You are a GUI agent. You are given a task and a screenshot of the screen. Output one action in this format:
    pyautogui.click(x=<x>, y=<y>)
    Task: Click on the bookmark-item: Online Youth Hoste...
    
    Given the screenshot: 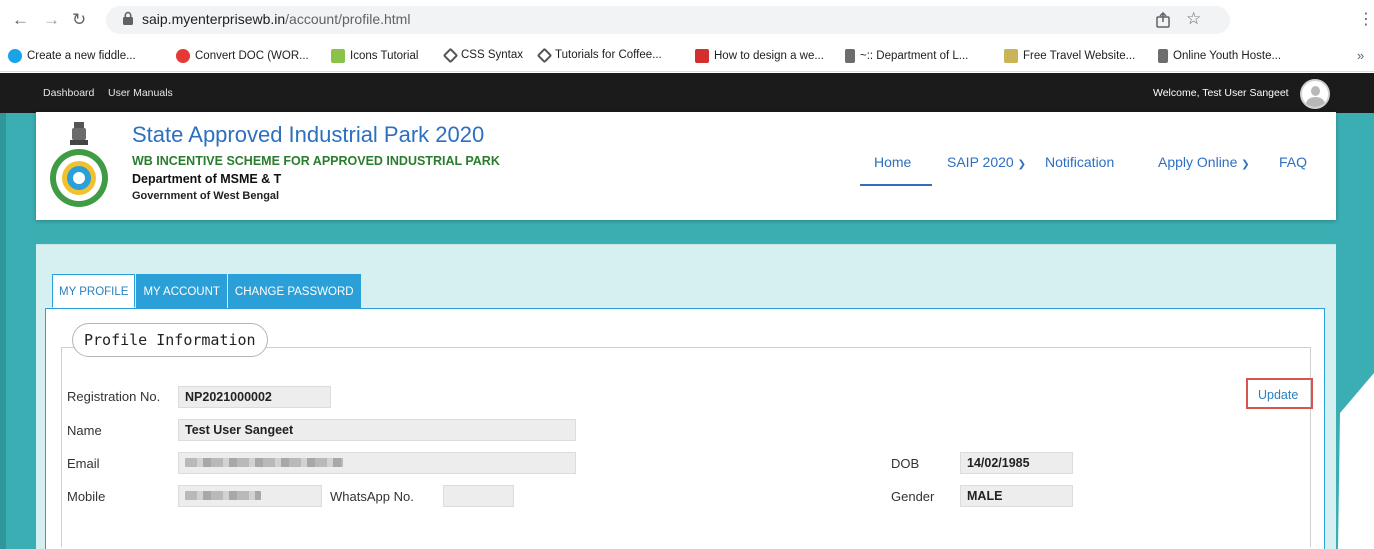 What is the action you would take?
    pyautogui.click(x=1219, y=56)
    